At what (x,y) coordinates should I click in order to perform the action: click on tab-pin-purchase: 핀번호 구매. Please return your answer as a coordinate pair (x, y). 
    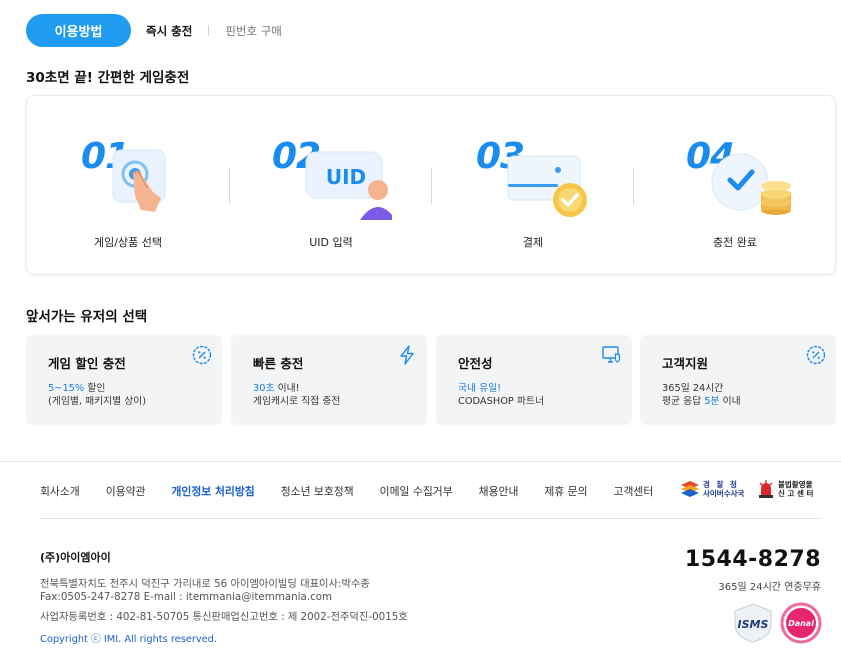
    Looking at the image, I should click on (253, 31).